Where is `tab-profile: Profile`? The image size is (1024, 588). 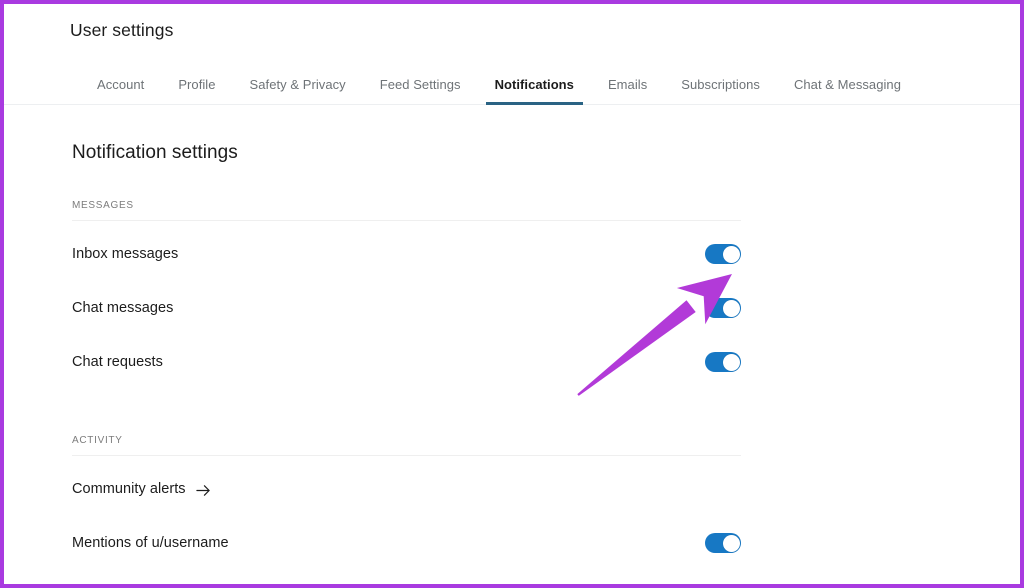
tab-profile: Profile is located at coordinates (196, 84).